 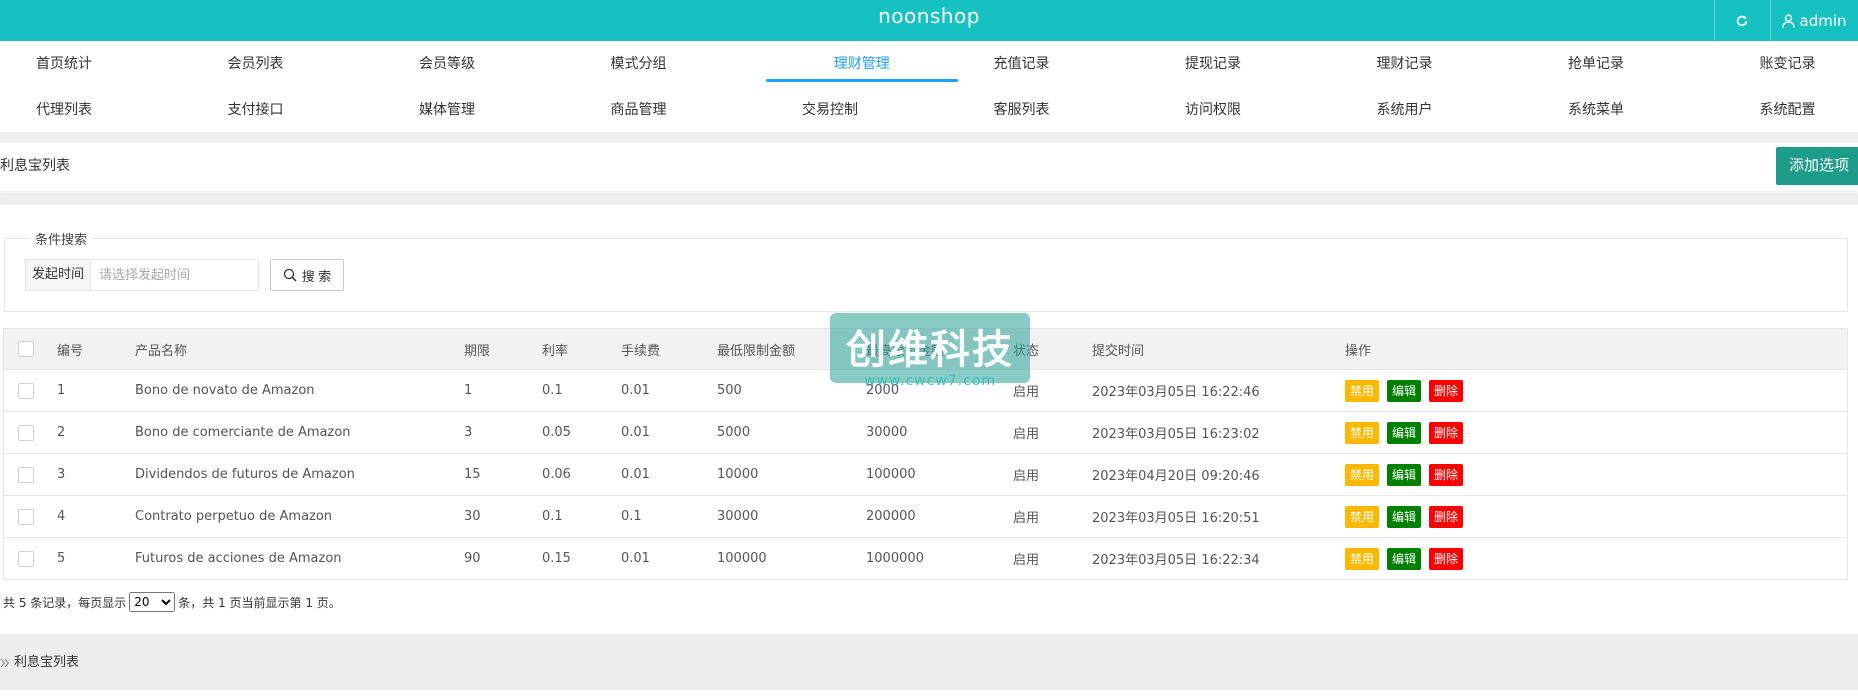 I want to click on nav-item: 理财管理, so click(x=862, y=64).